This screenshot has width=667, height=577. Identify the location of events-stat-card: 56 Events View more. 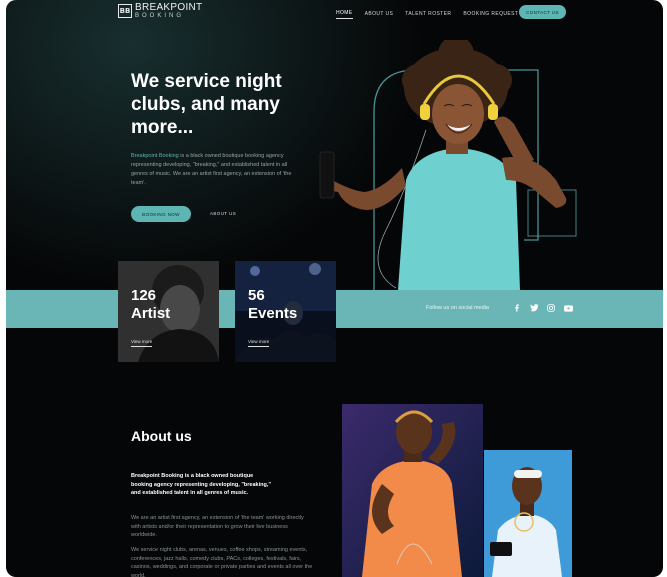
(285, 311).